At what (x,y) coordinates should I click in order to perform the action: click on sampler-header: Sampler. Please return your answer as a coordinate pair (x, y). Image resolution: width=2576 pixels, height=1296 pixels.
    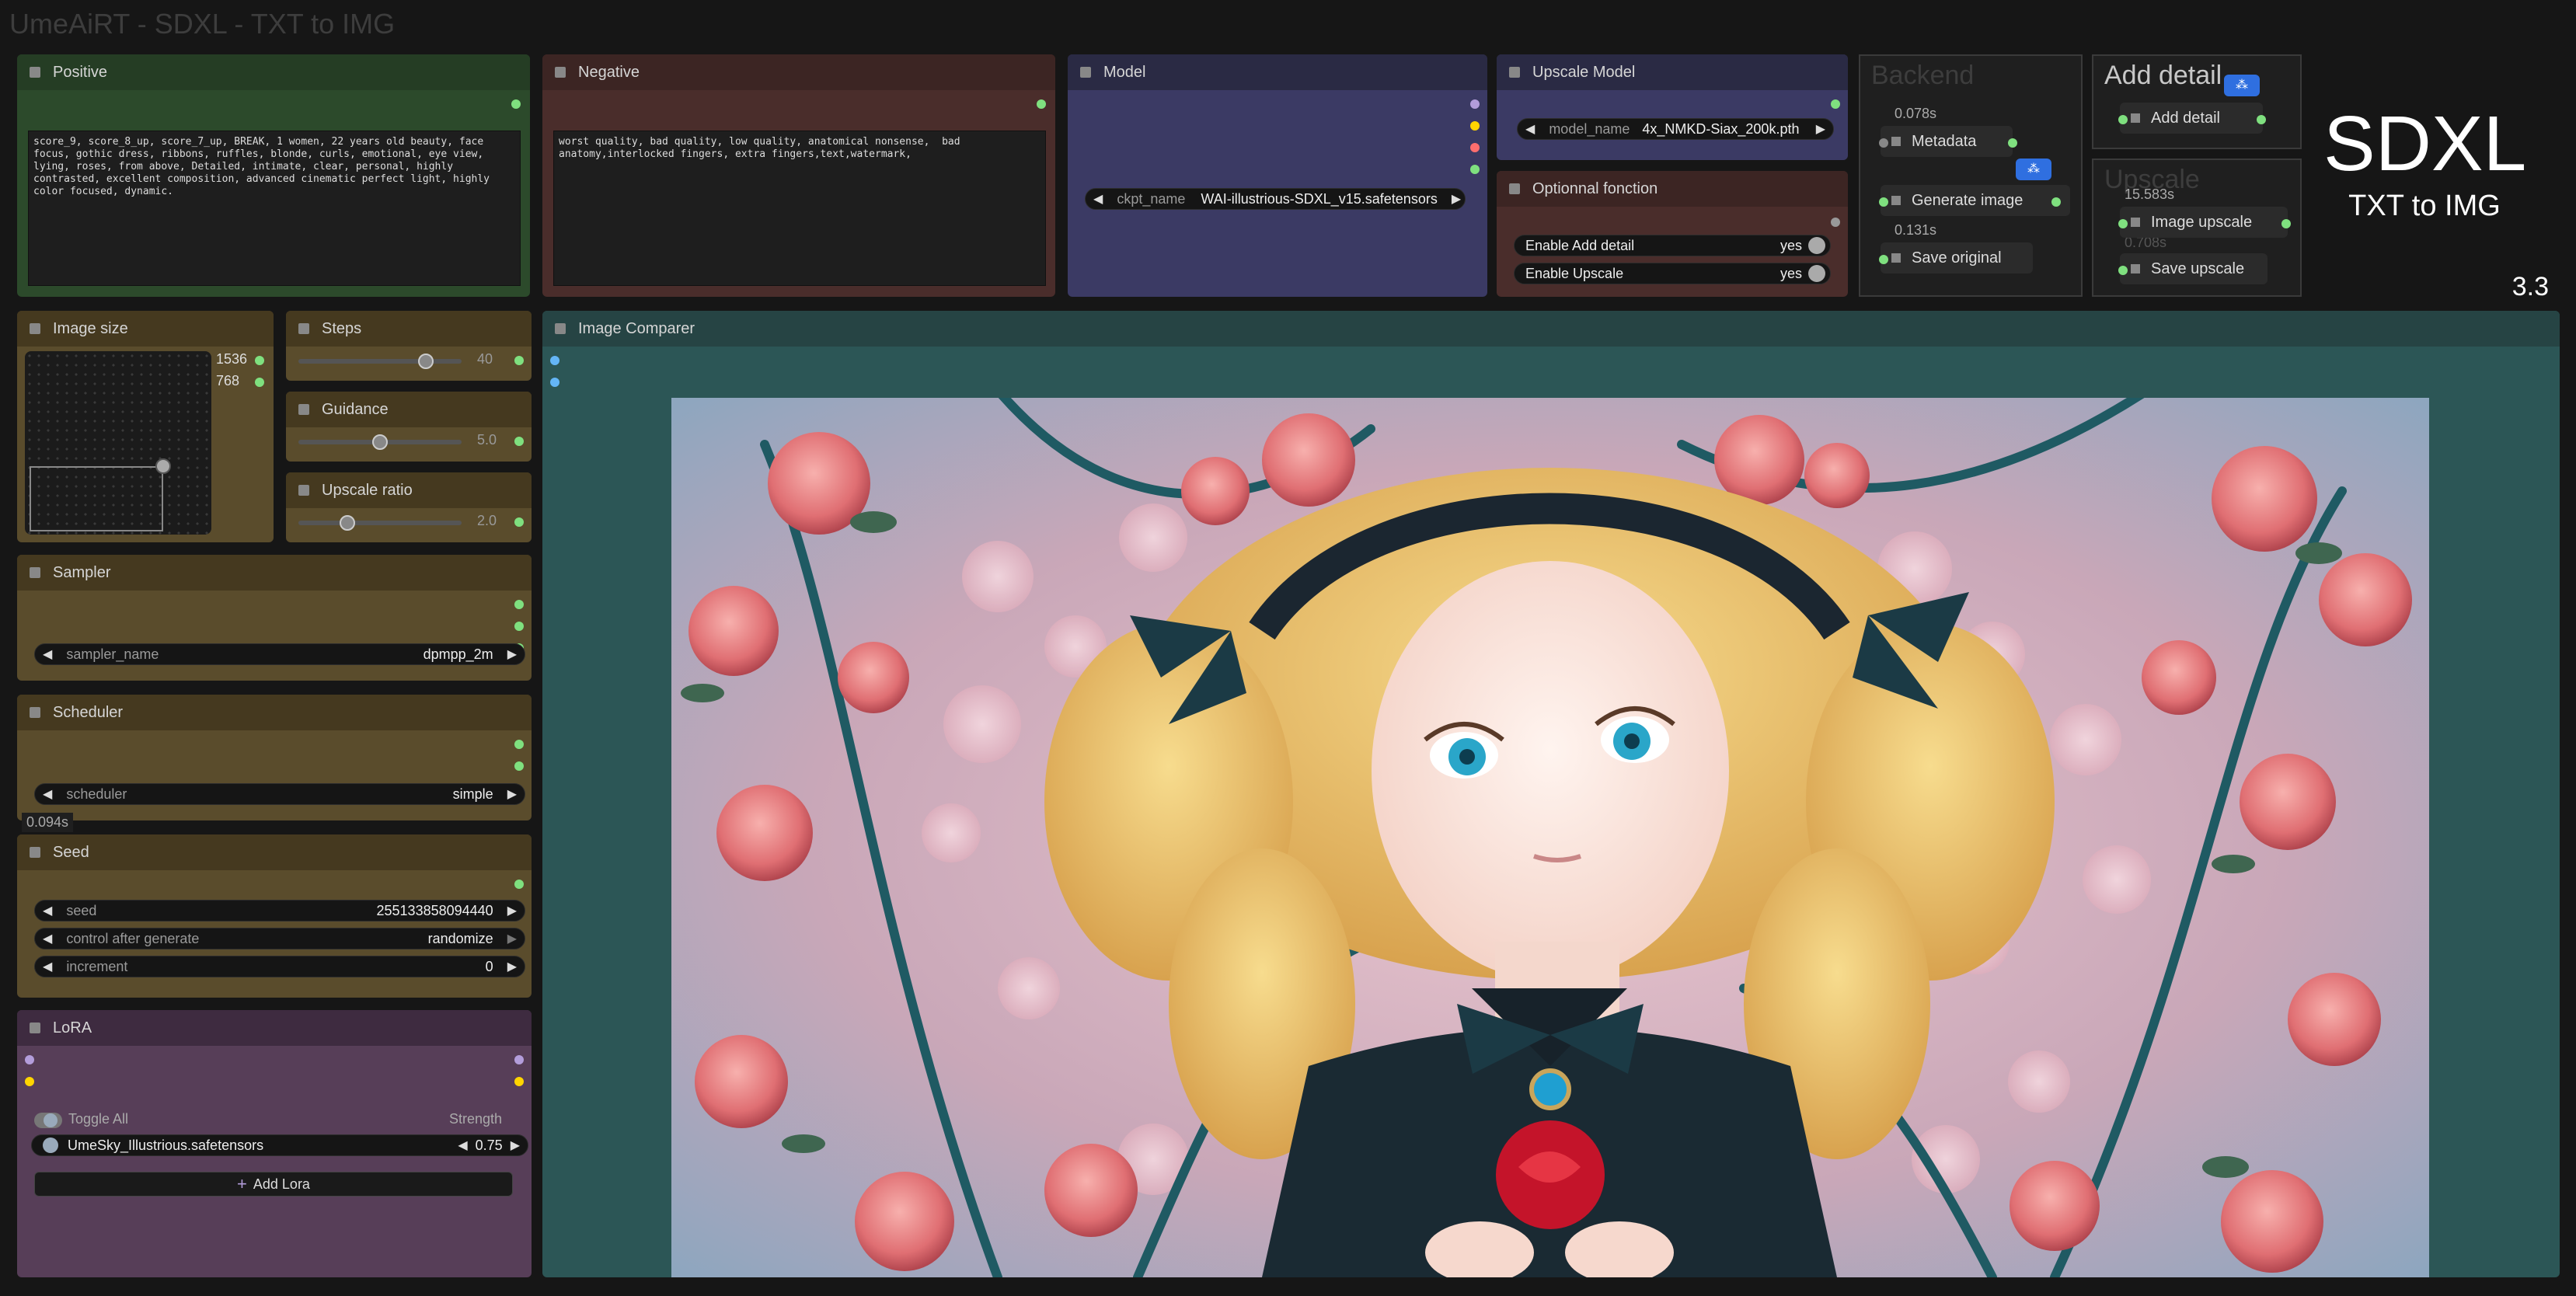
    Looking at the image, I should click on (274, 573).